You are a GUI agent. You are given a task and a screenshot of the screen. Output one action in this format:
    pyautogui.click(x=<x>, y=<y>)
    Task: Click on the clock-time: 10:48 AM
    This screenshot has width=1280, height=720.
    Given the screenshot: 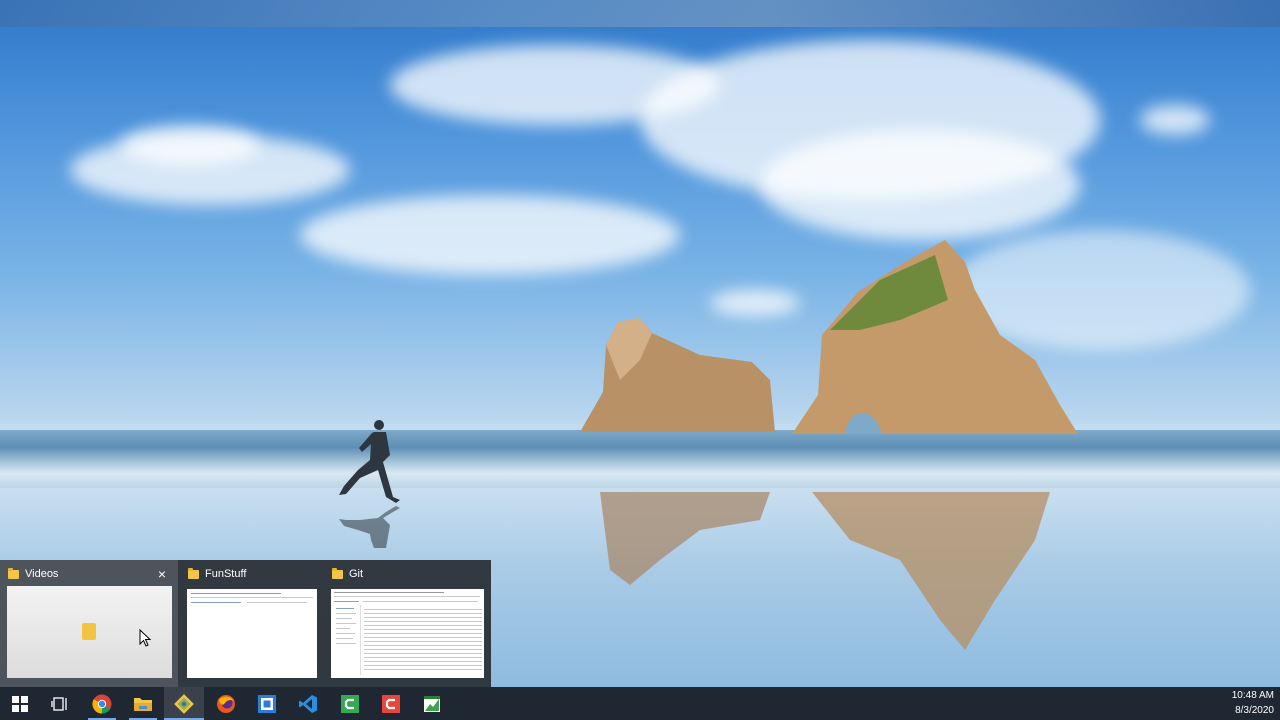 What is the action you would take?
    pyautogui.click(x=1252, y=695)
    